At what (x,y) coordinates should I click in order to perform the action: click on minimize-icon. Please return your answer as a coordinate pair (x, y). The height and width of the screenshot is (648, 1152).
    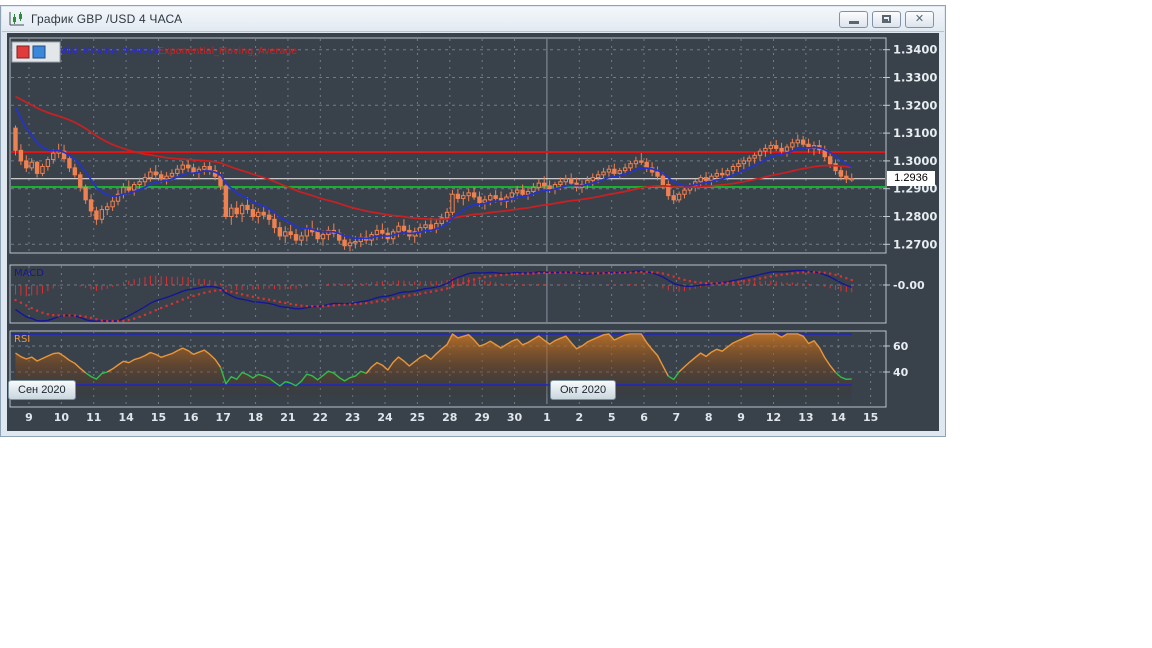
    Looking at the image, I should click on (853, 22).